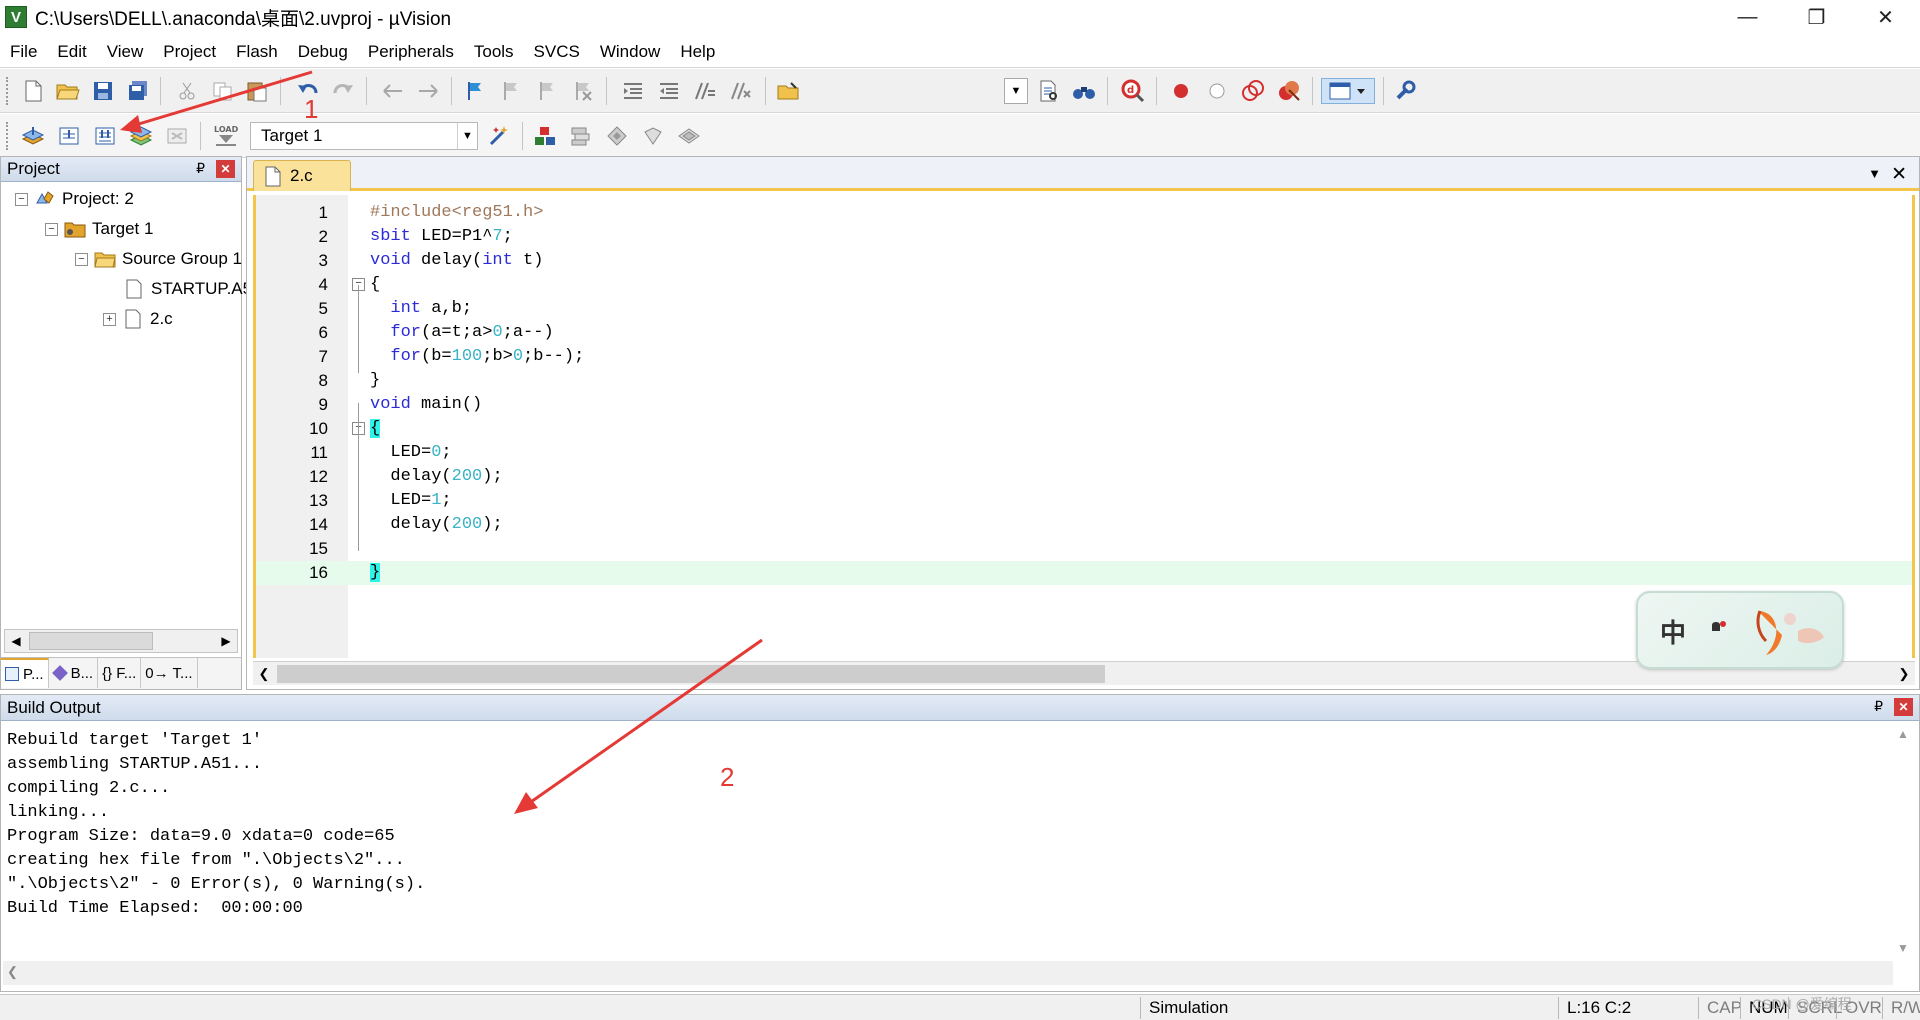 The image size is (1920, 1020). Describe the element at coordinates (1133, 91) in the screenshot. I see `debug-session-button: d` at that location.